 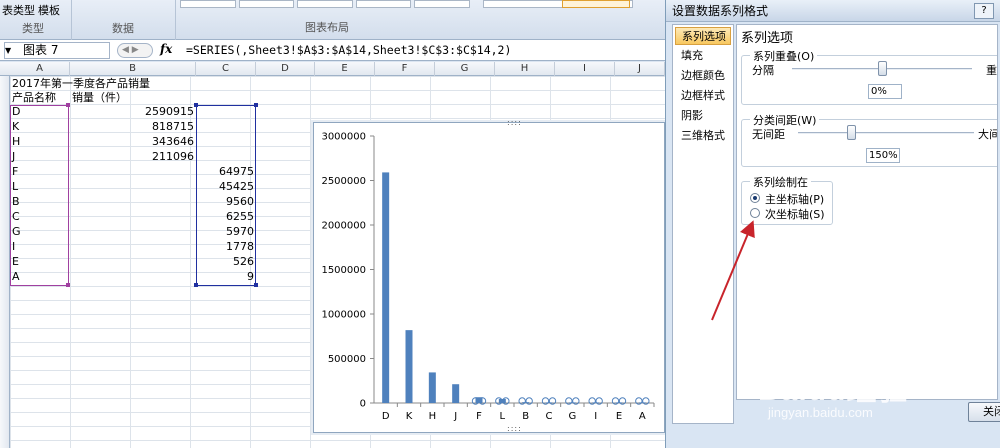 What do you see at coordinates (503, 416) in the screenshot?
I see `x-tick-label: L` at bounding box center [503, 416].